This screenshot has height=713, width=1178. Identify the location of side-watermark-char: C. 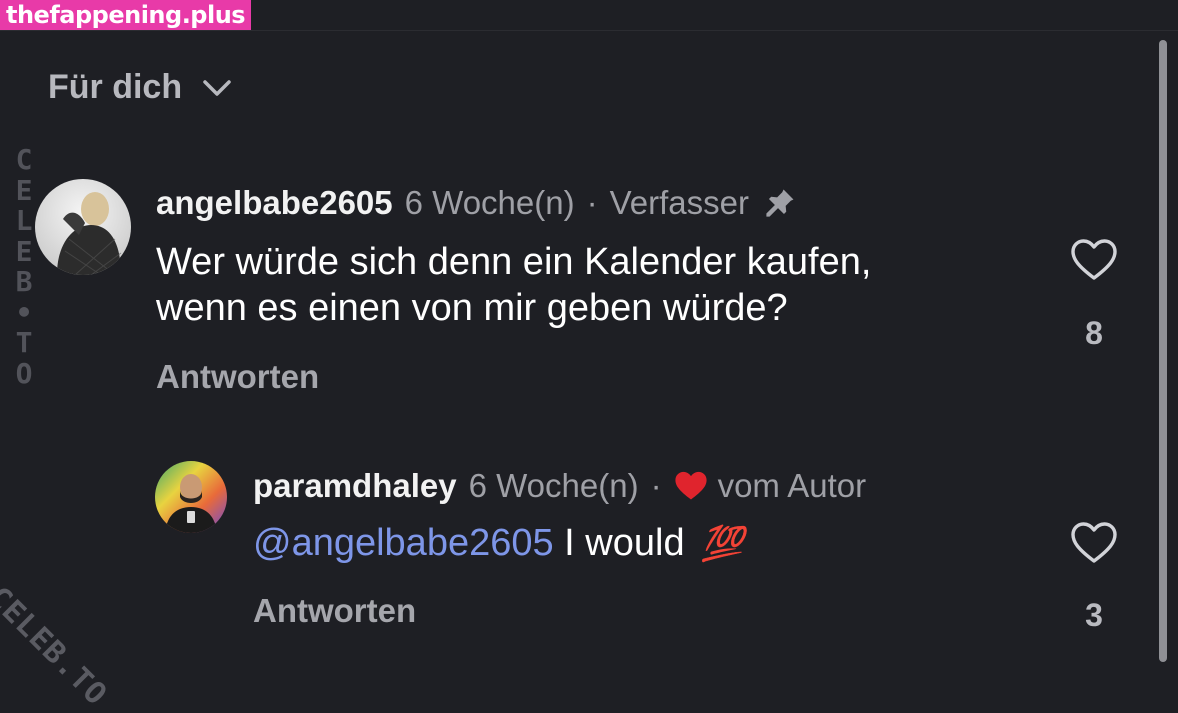
(24, 159).